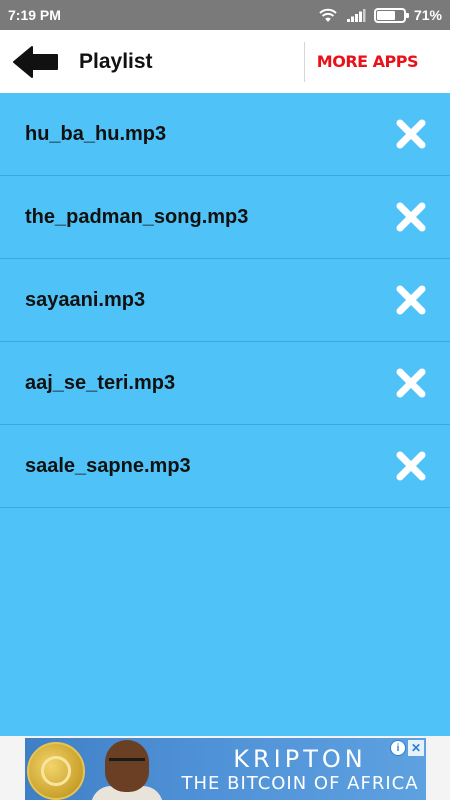 This screenshot has height=800, width=450. I want to click on song-name: saale_sapne.mp3, so click(108, 465).